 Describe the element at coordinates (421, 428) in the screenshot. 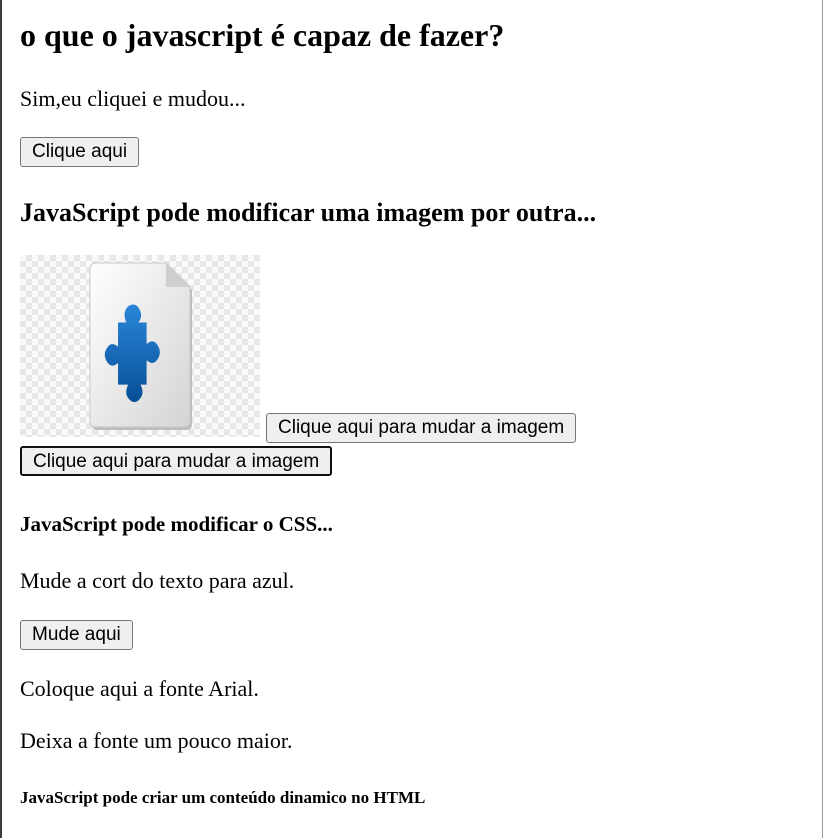

I see `change-image-button-inline: Clique aqui para mudar a imagem` at that location.